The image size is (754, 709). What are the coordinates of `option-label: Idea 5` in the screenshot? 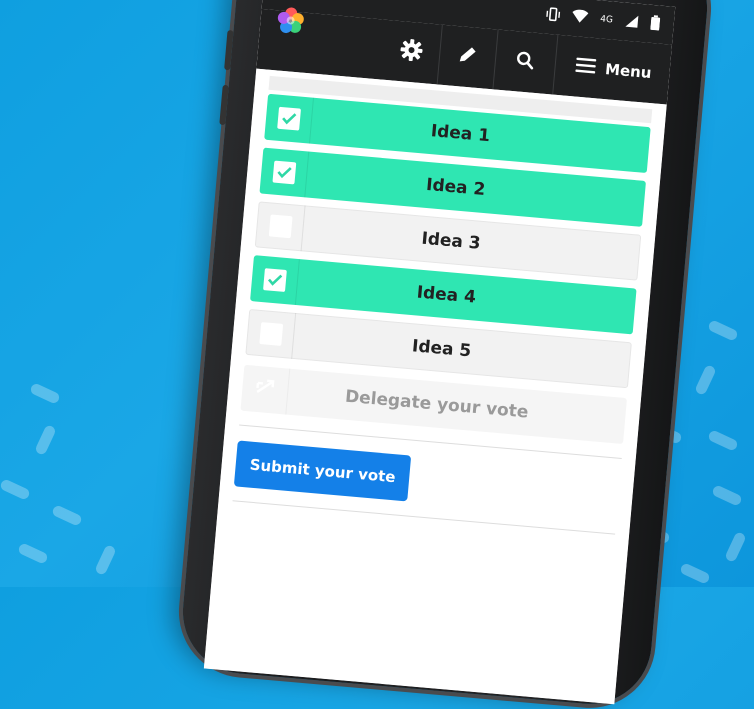 It's located at (441, 349).